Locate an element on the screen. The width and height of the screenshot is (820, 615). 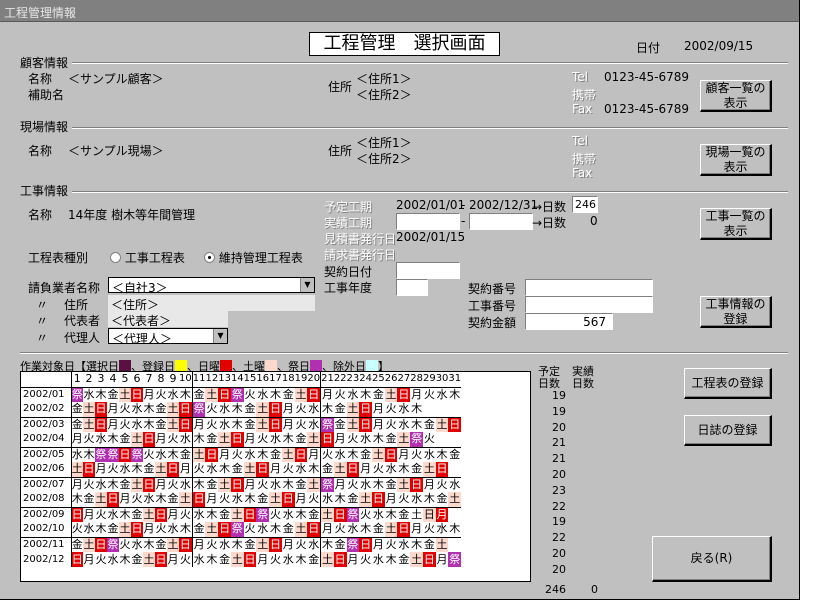
customer-list-button: 顧客一覧の 表示 is located at coordinates (736, 96).